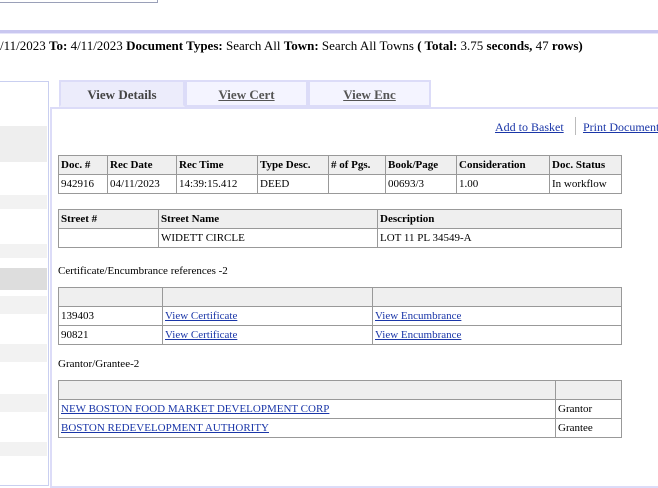 The image size is (658, 488). What do you see at coordinates (108, 219) in the screenshot?
I see `col-street-number: Street #` at bounding box center [108, 219].